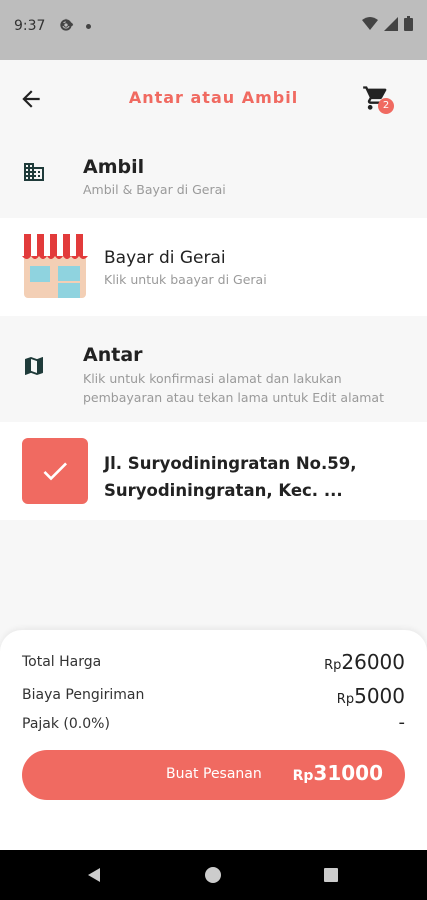 This screenshot has height=900, width=427. What do you see at coordinates (213, 100) in the screenshot?
I see `app-header: Antar atau Ambil 2` at bounding box center [213, 100].